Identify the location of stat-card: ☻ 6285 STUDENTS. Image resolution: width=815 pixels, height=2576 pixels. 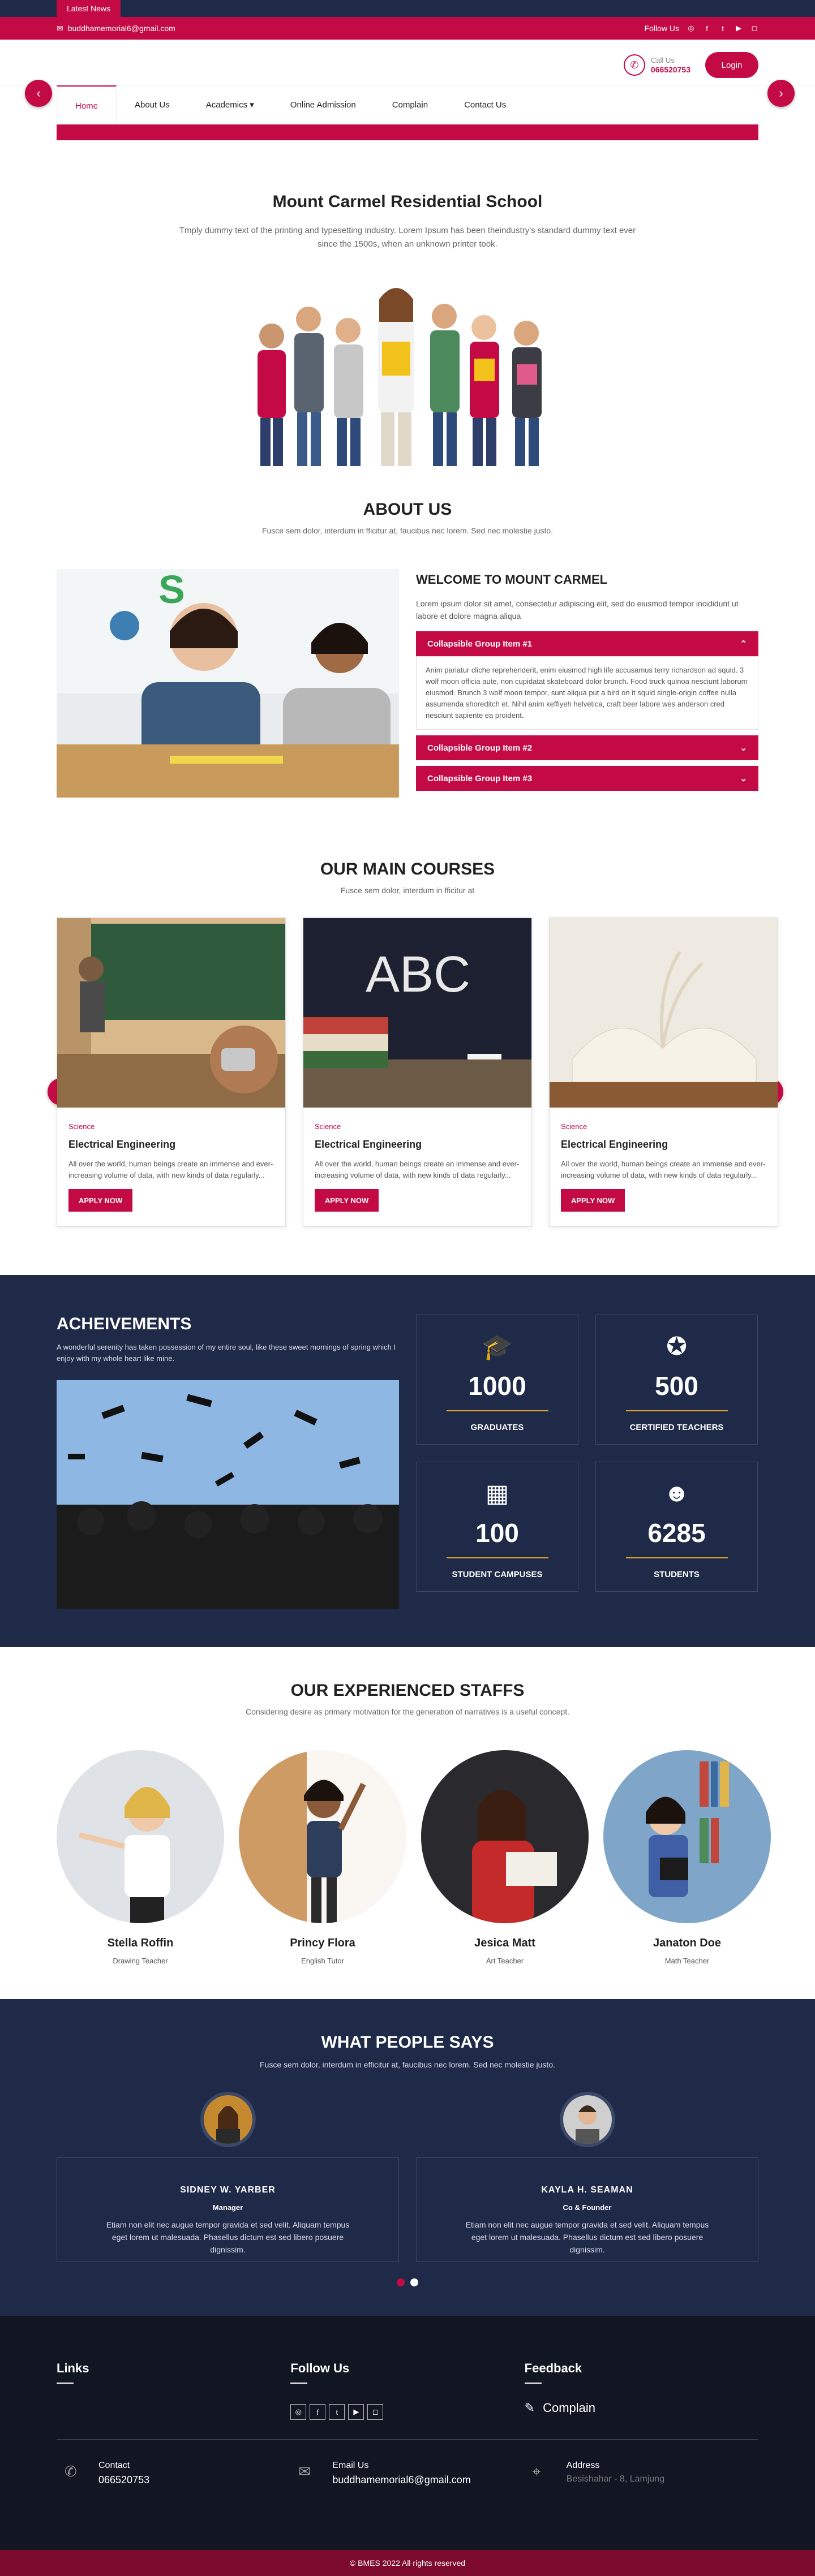
(676, 1527).